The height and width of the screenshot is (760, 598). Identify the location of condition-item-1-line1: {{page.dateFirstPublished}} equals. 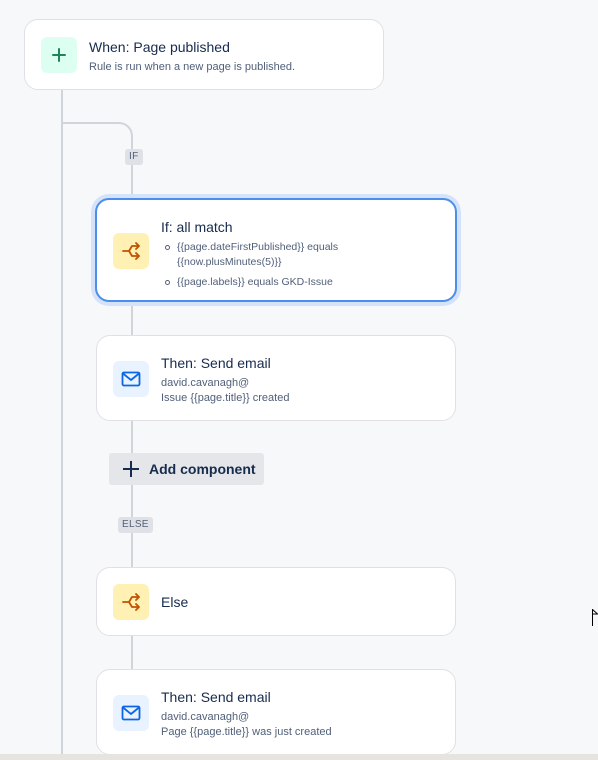
(258, 247).